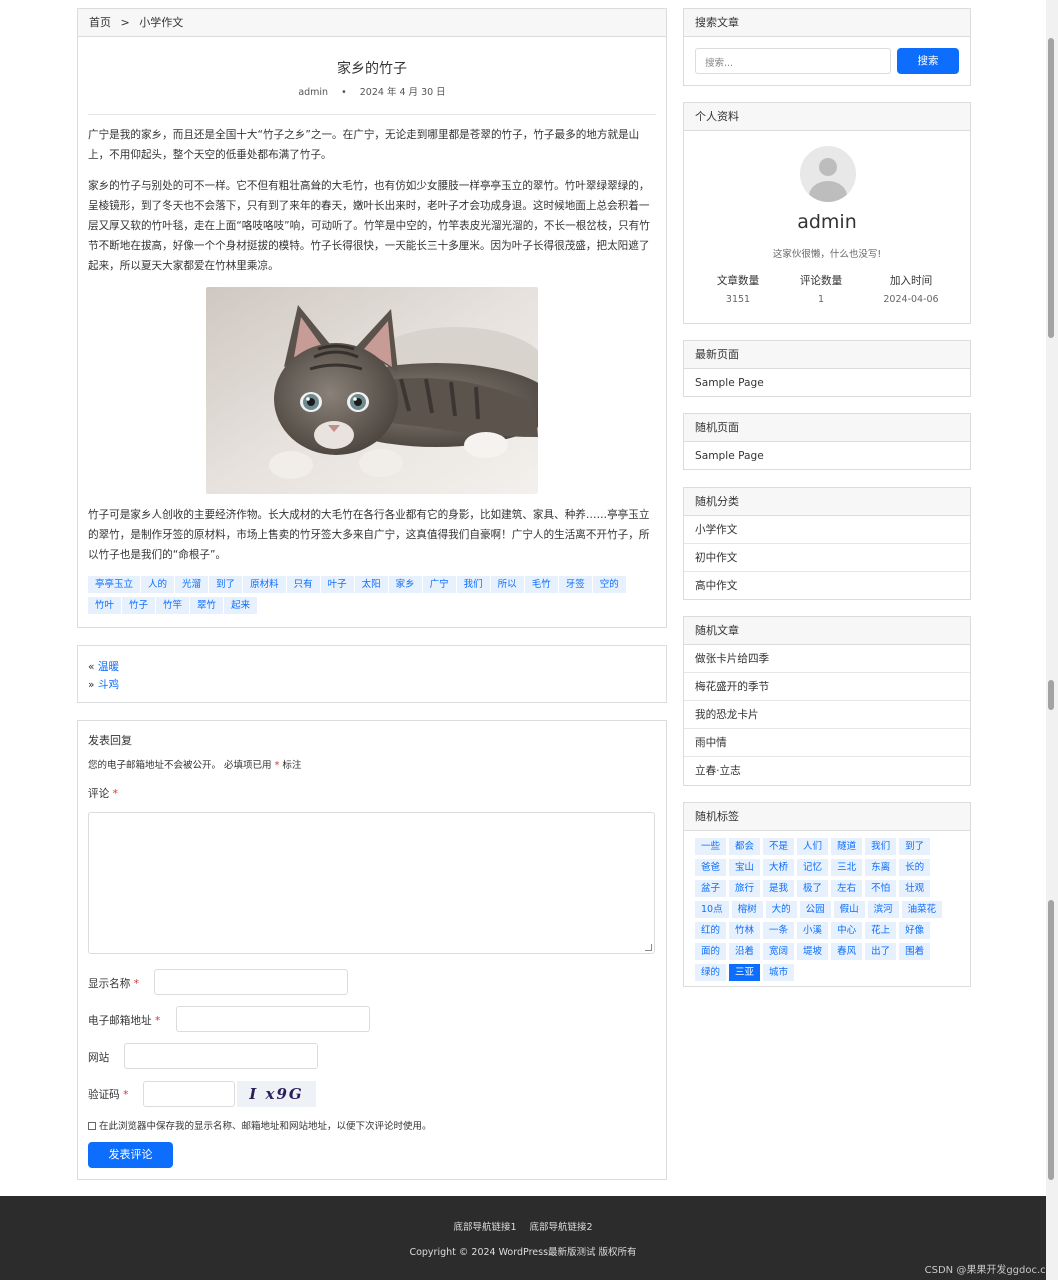  What do you see at coordinates (847, 888) in the screenshot?
I see `tag-cloud-item: 左右` at bounding box center [847, 888].